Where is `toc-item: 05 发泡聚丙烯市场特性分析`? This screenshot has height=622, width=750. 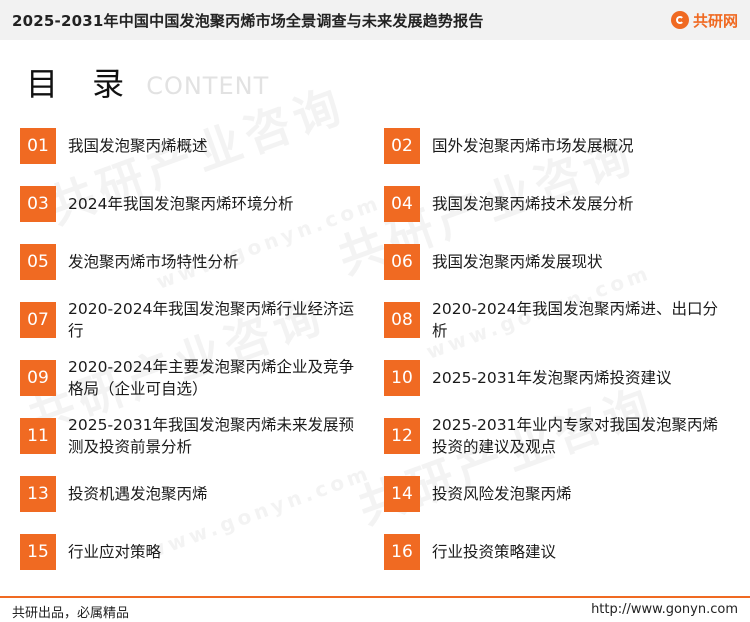
toc-item: 05 发泡聚丙烯市场特性分析 is located at coordinates (194, 262).